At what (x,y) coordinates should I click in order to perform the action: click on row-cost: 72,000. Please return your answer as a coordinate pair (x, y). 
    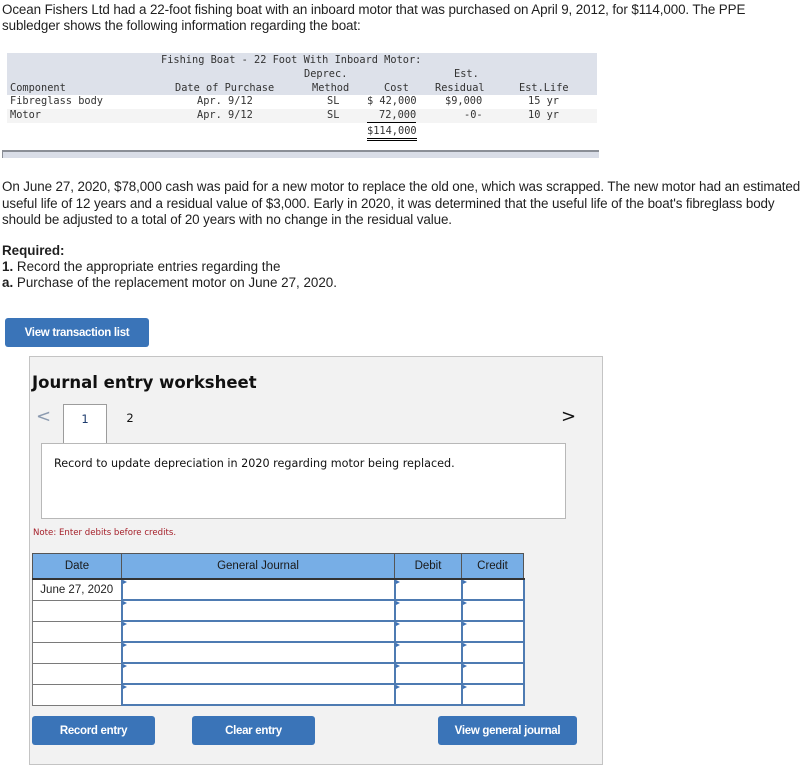
    Looking at the image, I should click on (392, 116).